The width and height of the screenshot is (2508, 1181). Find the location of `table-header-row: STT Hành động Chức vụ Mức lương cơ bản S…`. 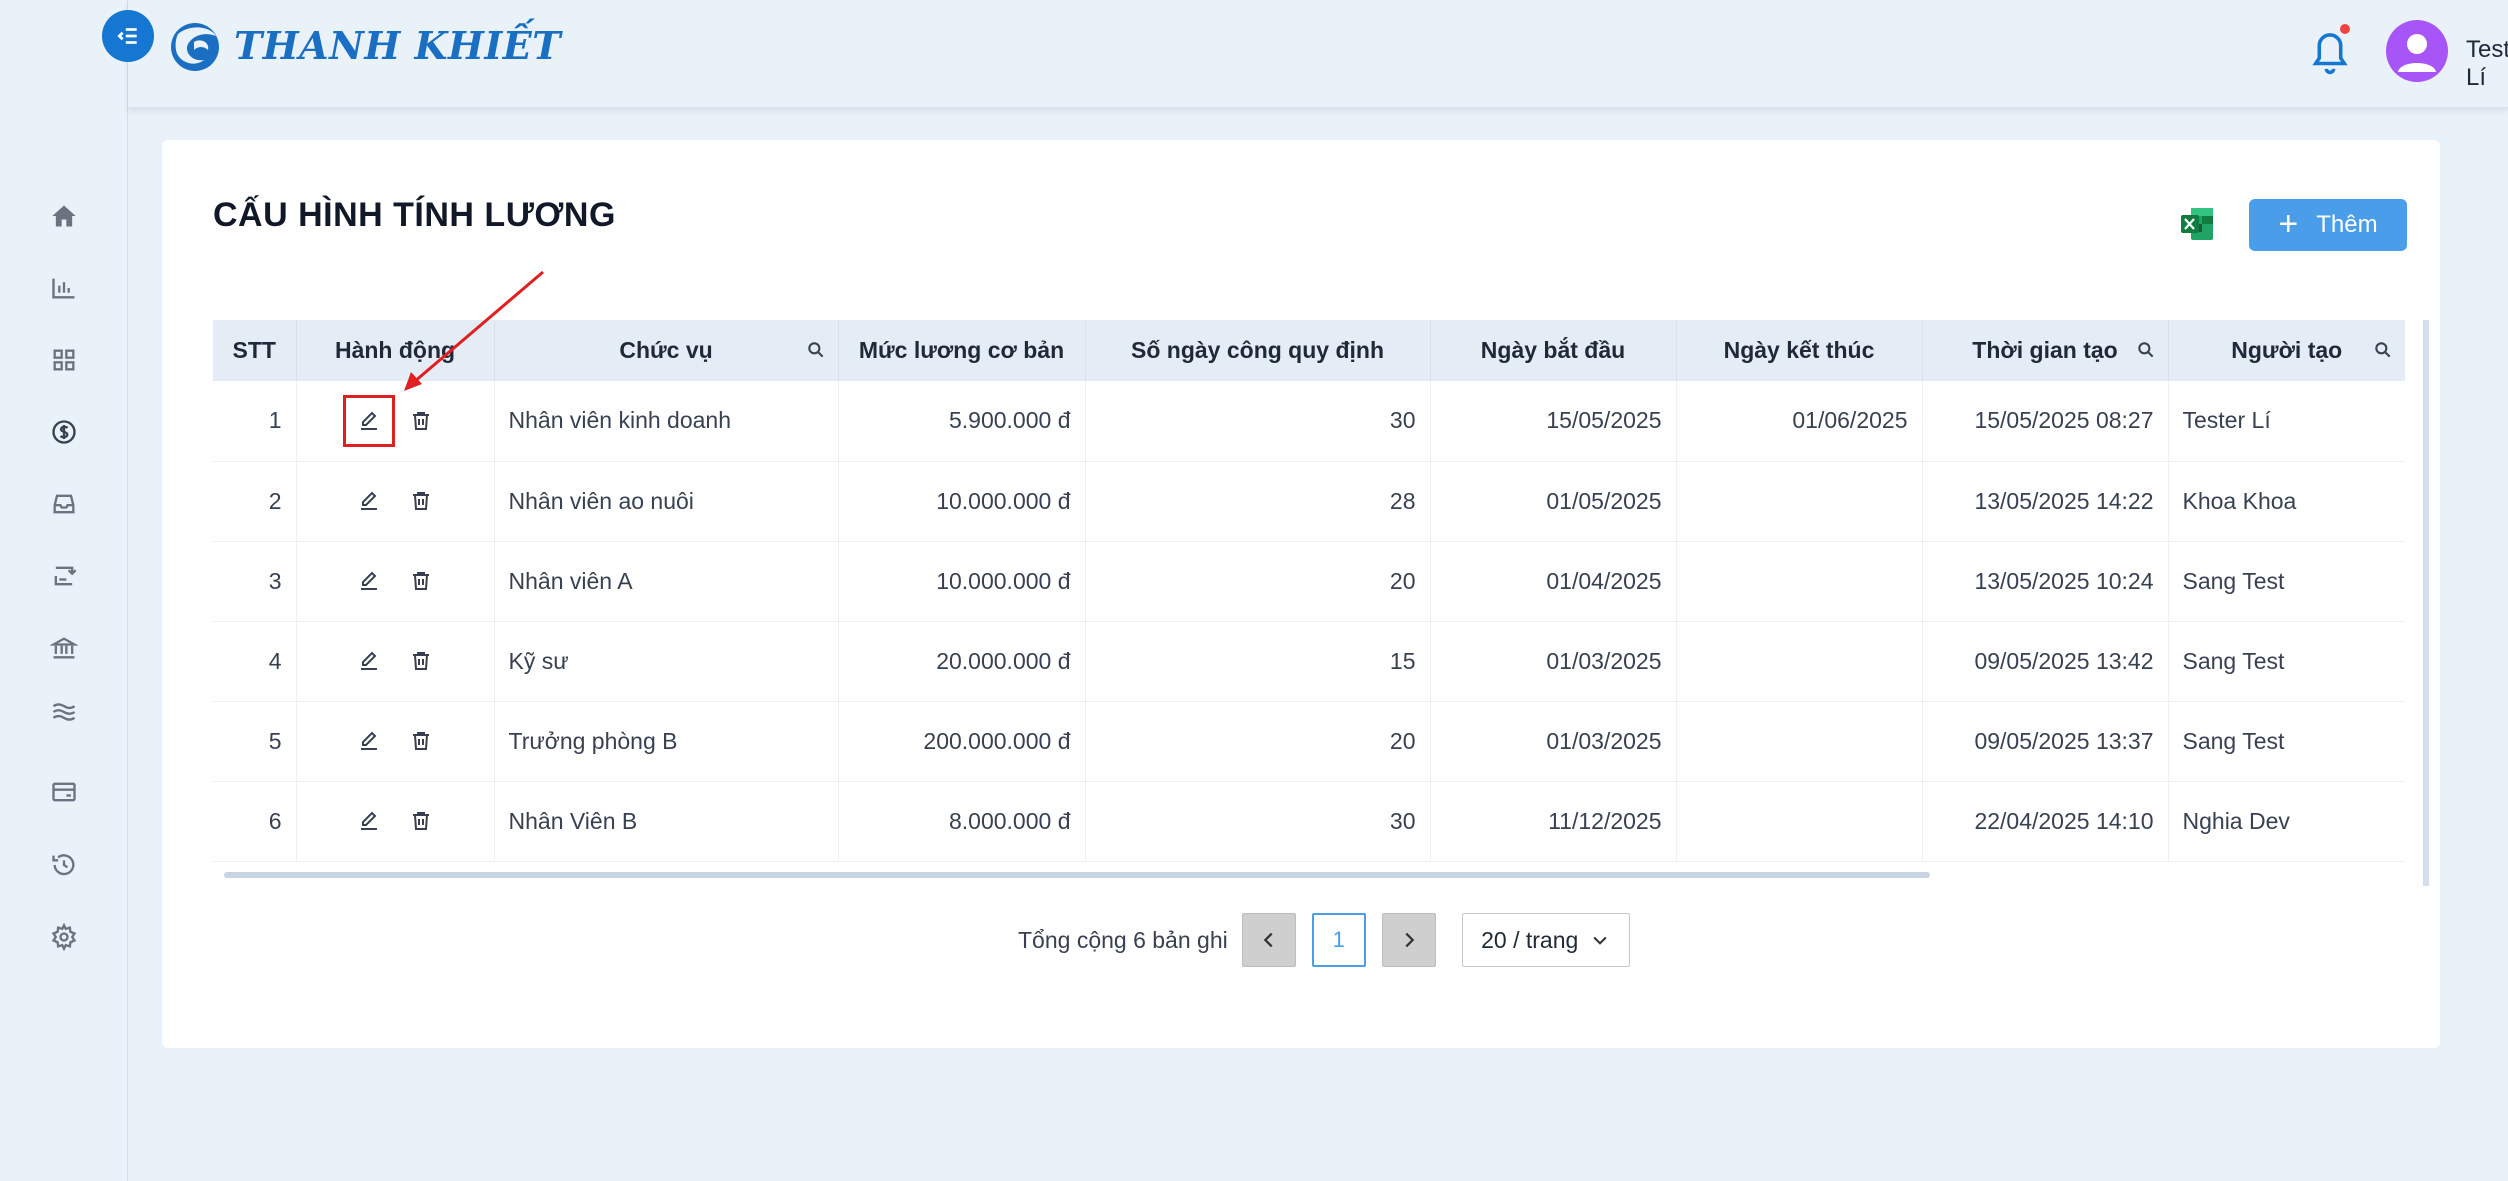

table-header-row: STT Hành động Chức vụ Mức lương cơ bản S… is located at coordinates (1309, 350).